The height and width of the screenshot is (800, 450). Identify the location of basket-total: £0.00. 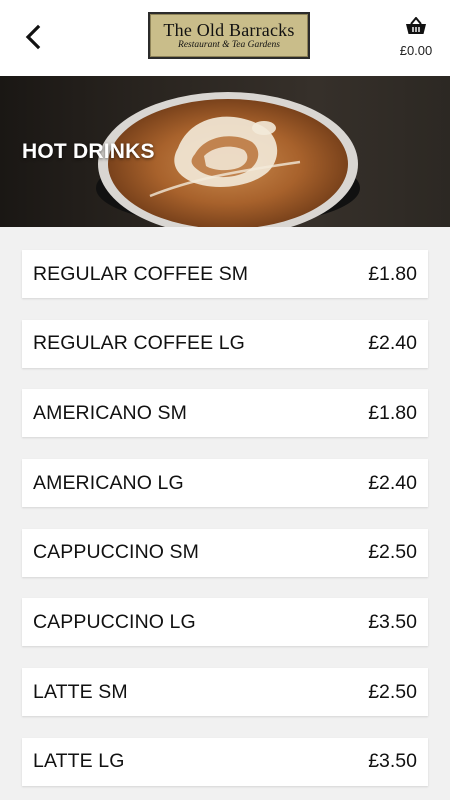
(416, 50).